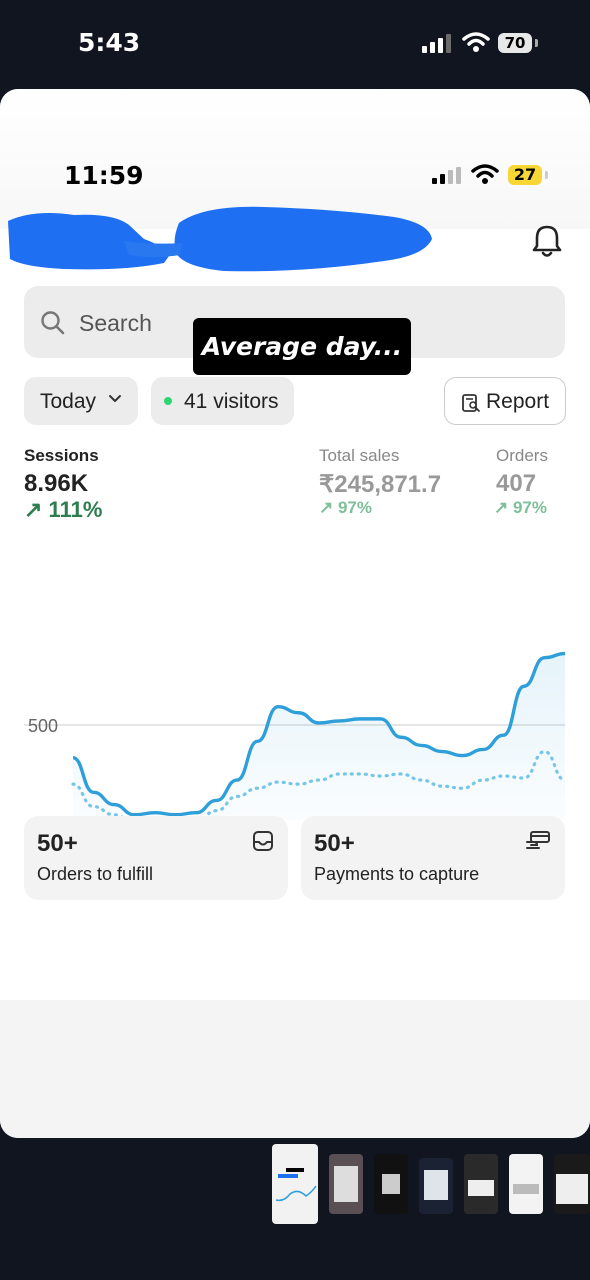 The image size is (590, 1280). I want to click on payments-to-capture-count: 50+, so click(334, 843).